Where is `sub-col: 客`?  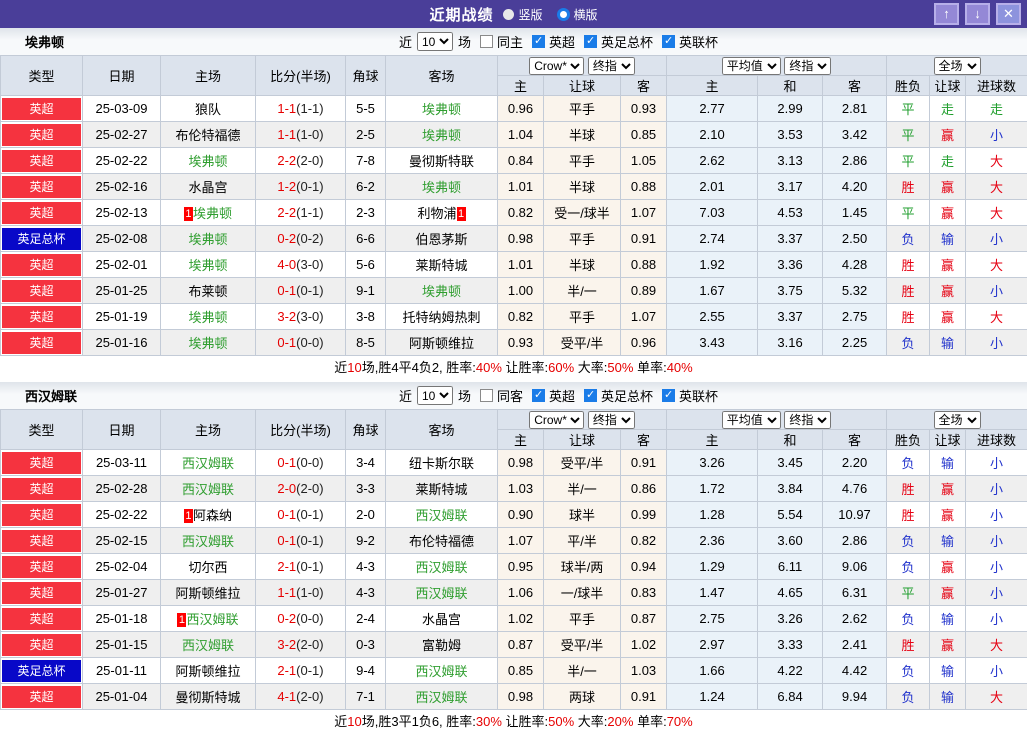
sub-col: 客 is located at coordinates (643, 439).